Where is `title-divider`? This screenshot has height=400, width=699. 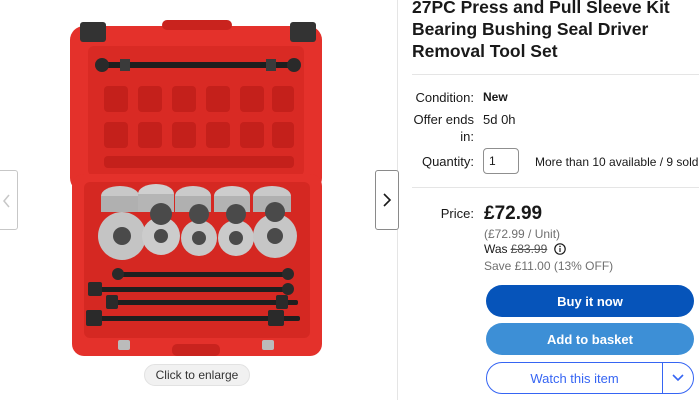
title-divider is located at coordinates (555, 74).